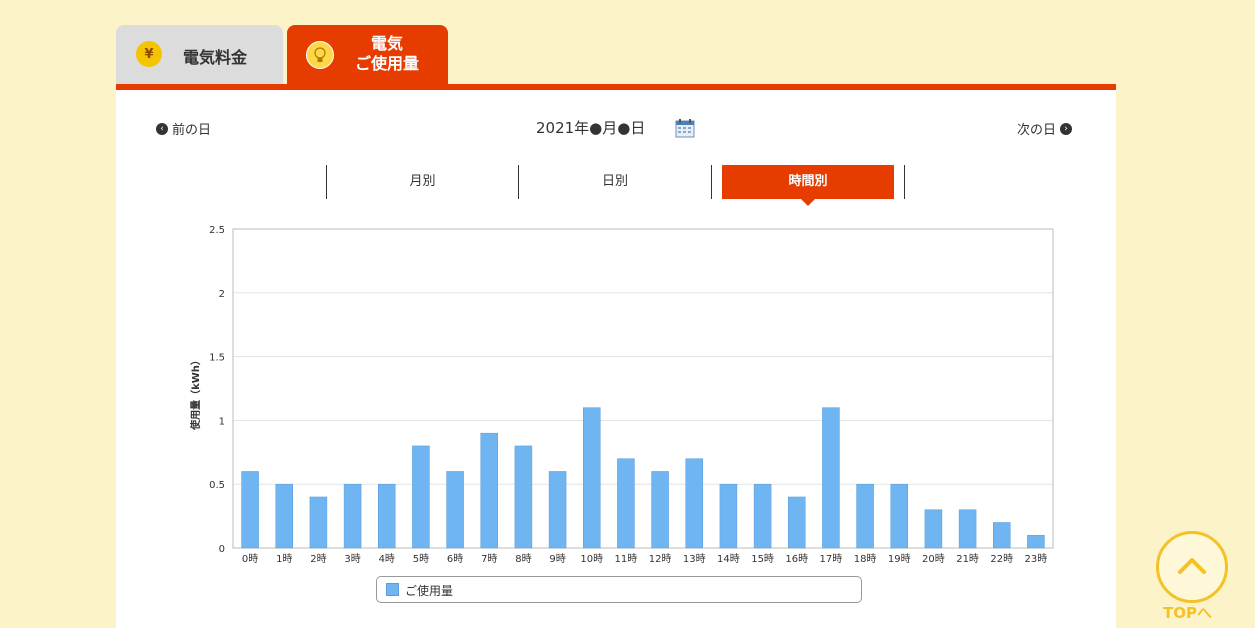 Image resolution: width=1255 pixels, height=628 pixels. I want to click on tab-electricity-usage: 電気 ご使用量, so click(367, 55).